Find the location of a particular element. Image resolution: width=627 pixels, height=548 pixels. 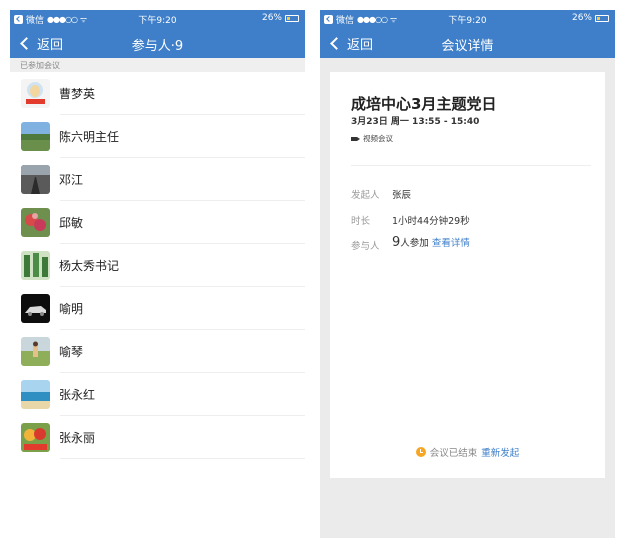

section-header: 已参加会议 is located at coordinates (157, 65).